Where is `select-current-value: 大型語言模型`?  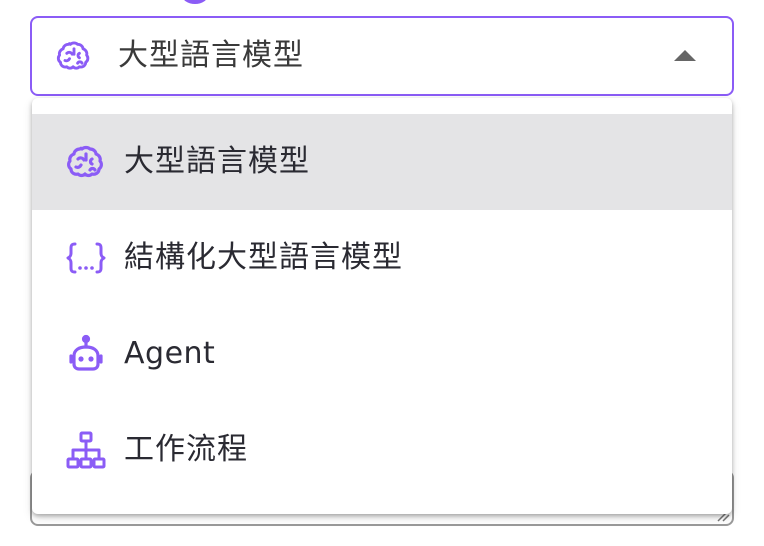
select-current-value: 大型語言模型 is located at coordinates (211, 55).